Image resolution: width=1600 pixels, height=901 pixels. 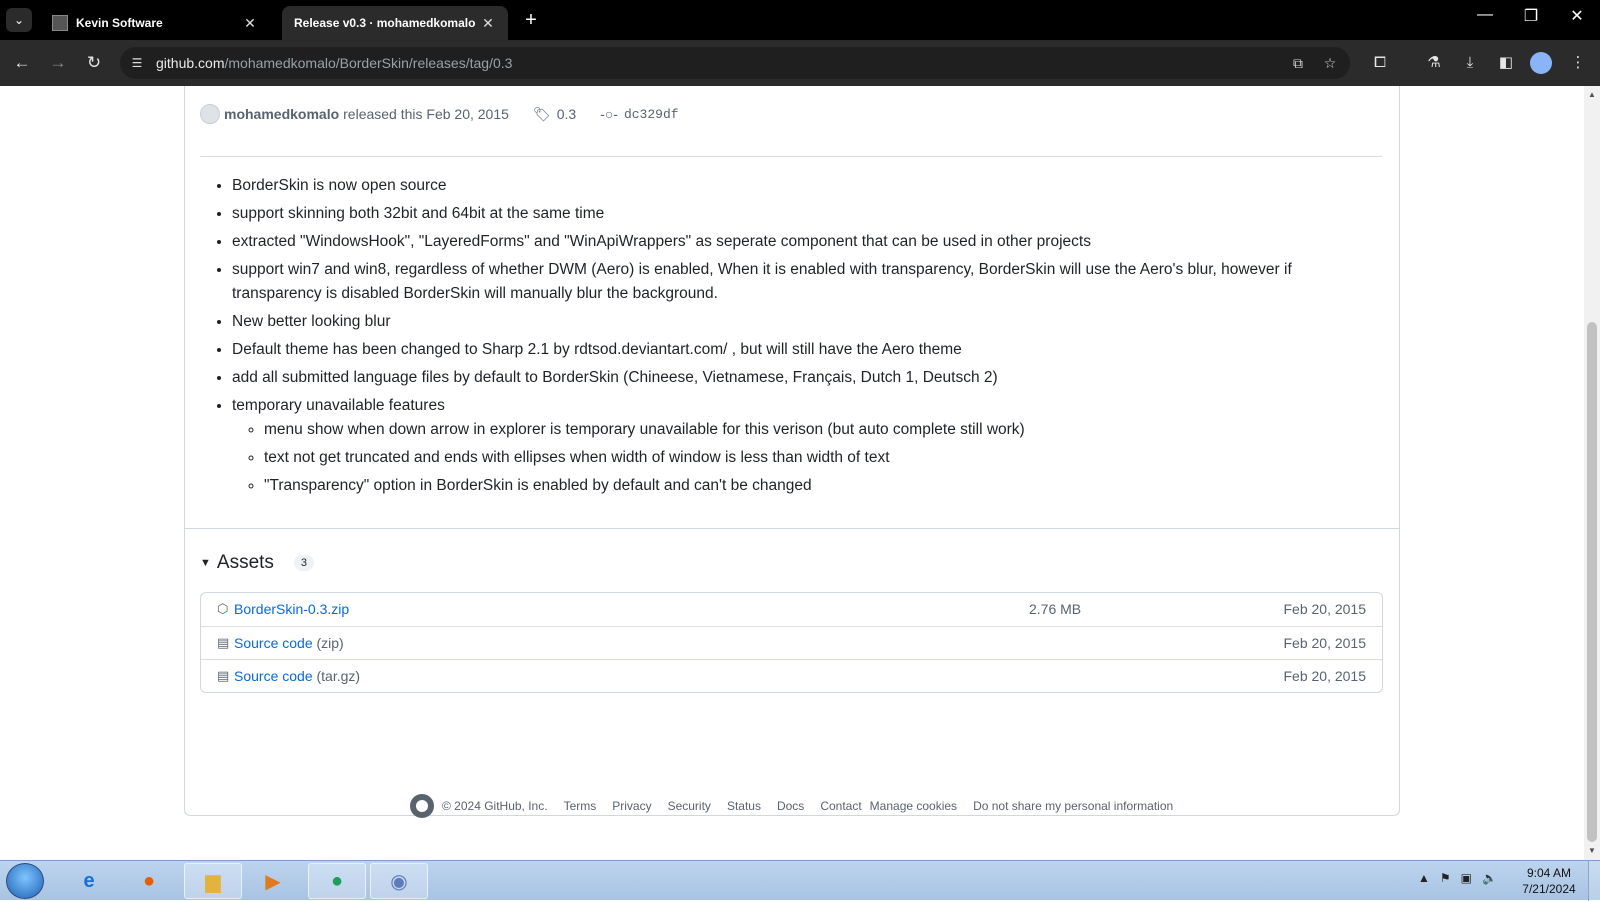 I want to click on close-window-button: ✕, so click(x=1577, y=16).